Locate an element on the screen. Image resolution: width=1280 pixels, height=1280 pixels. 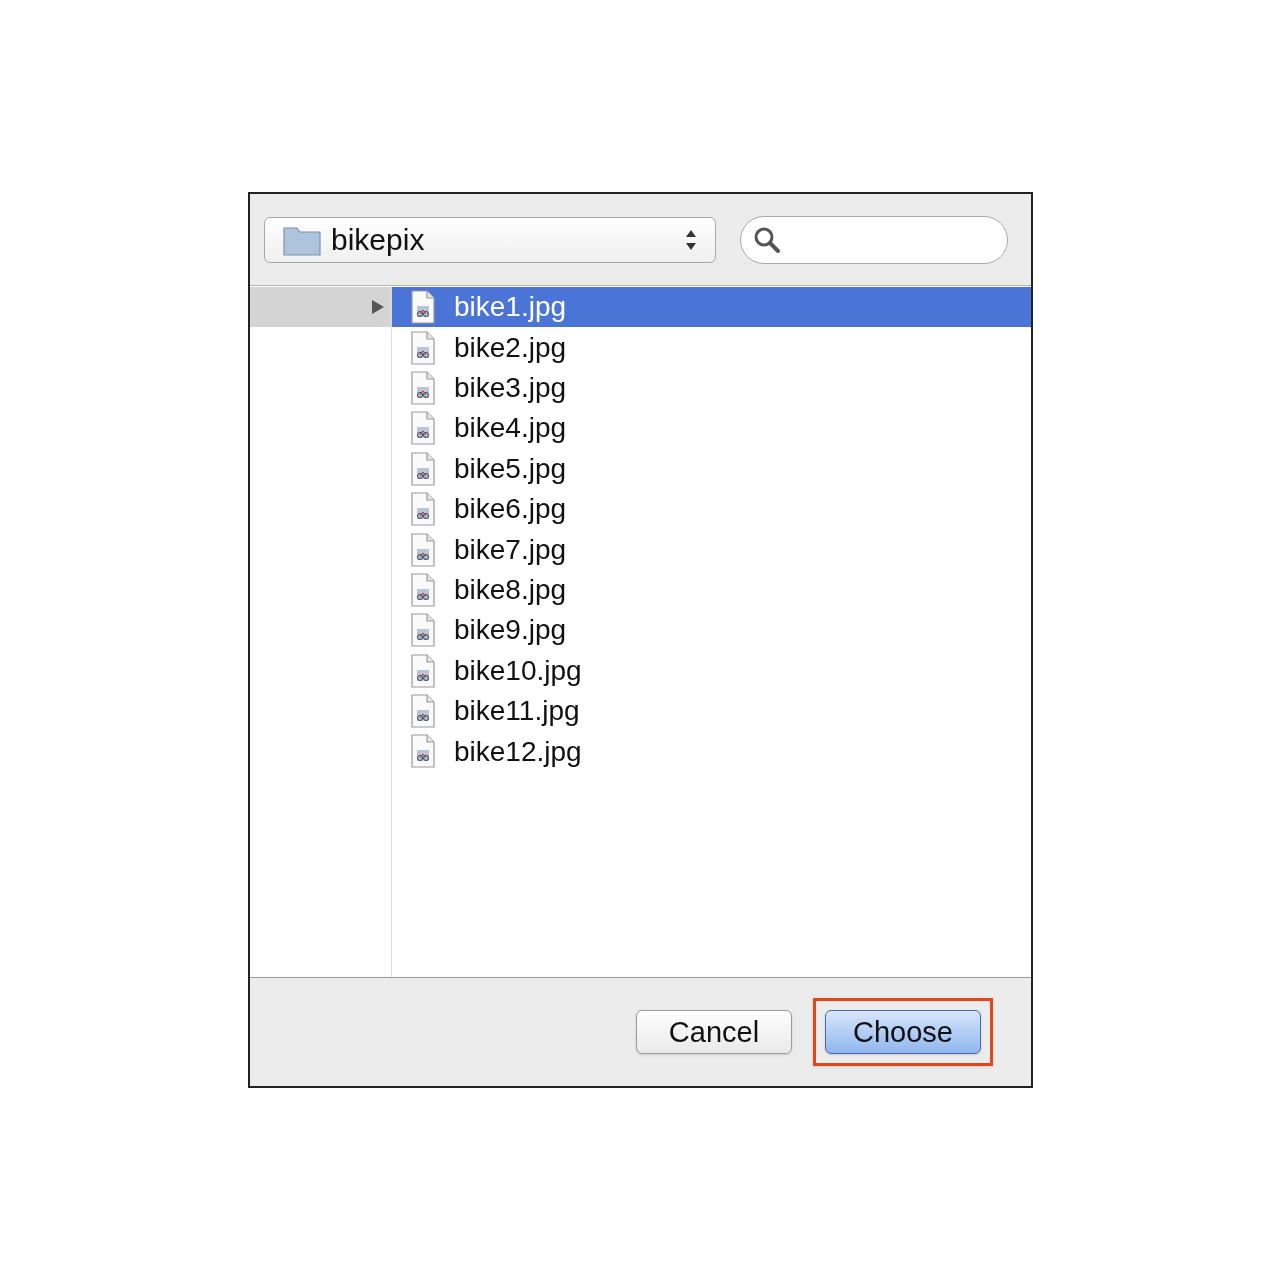
file-row: bike5.jpg is located at coordinates (711, 468).